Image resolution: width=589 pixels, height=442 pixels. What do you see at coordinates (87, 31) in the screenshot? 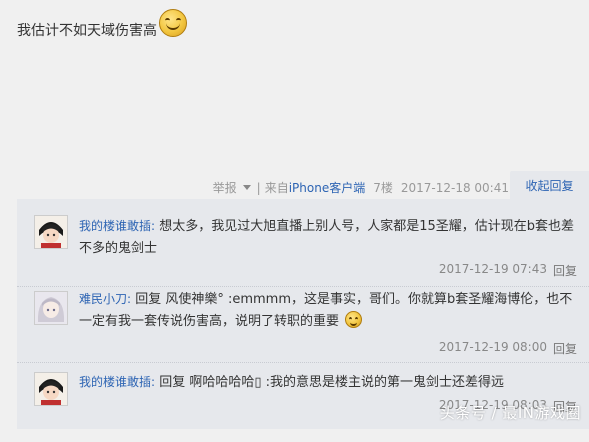
I see `post-text: 我估计不如天域伤害高` at bounding box center [87, 31].